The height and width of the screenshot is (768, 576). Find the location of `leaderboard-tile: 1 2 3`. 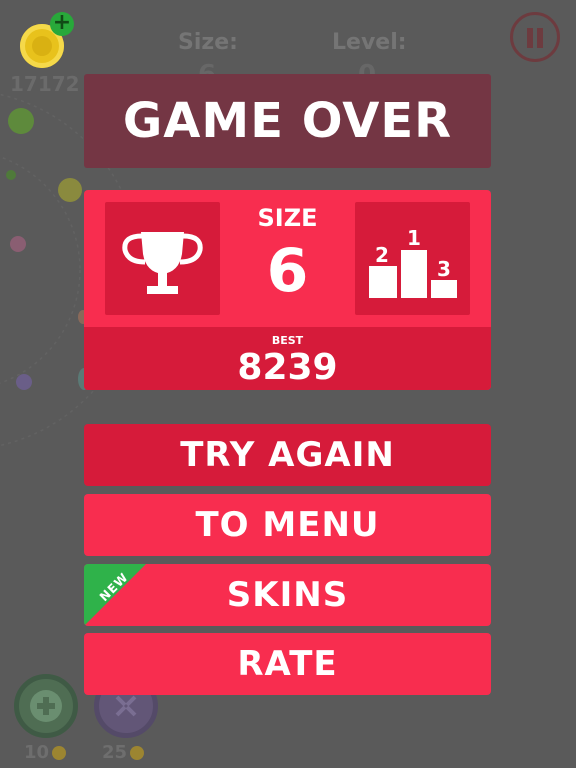

leaderboard-tile: 1 2 3 is located at coordinates (412, 258).